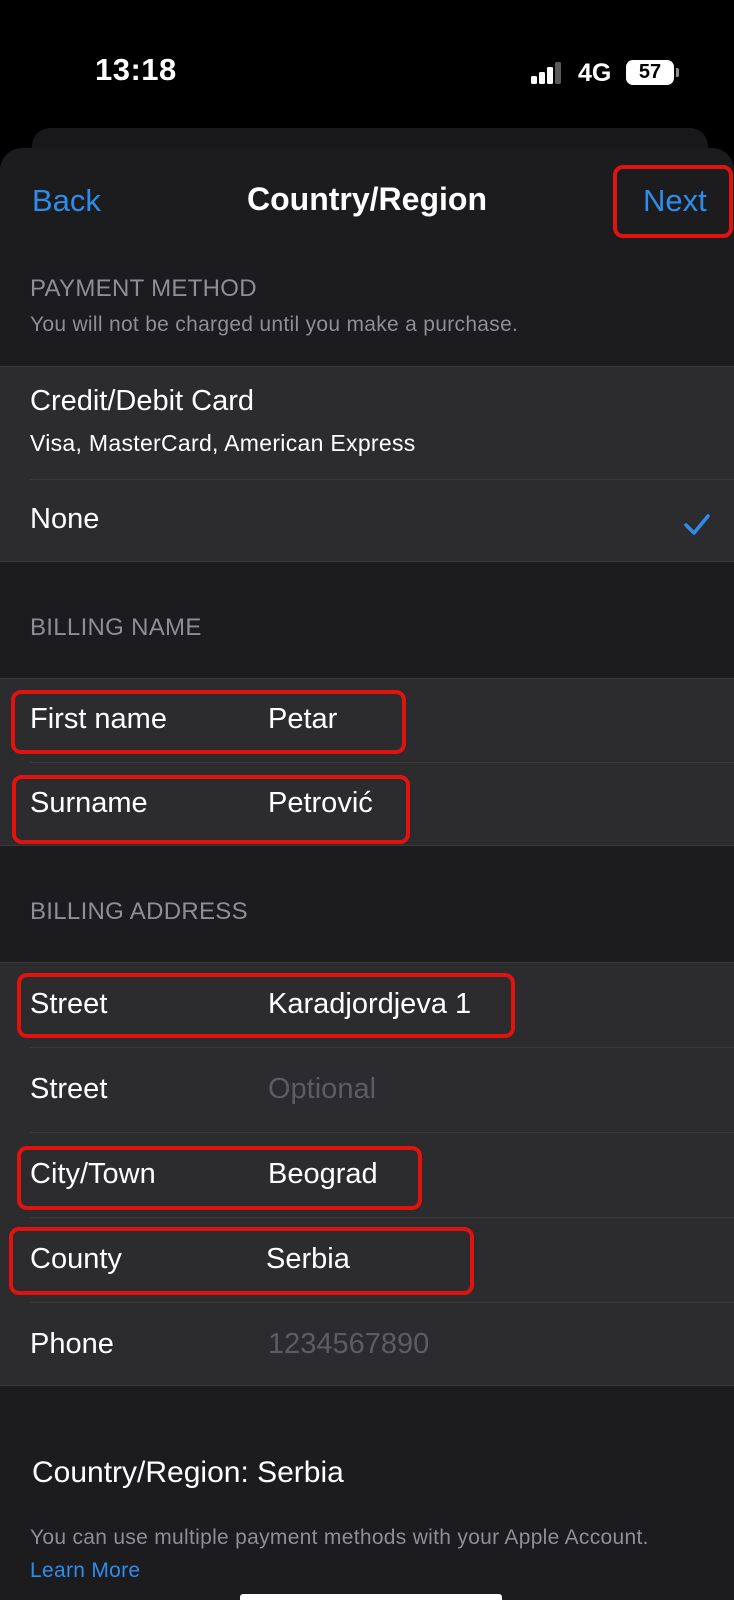  Describe the element at coordinates (136, 69) in the screenshot. I see `status-time: 13:18` at that location.